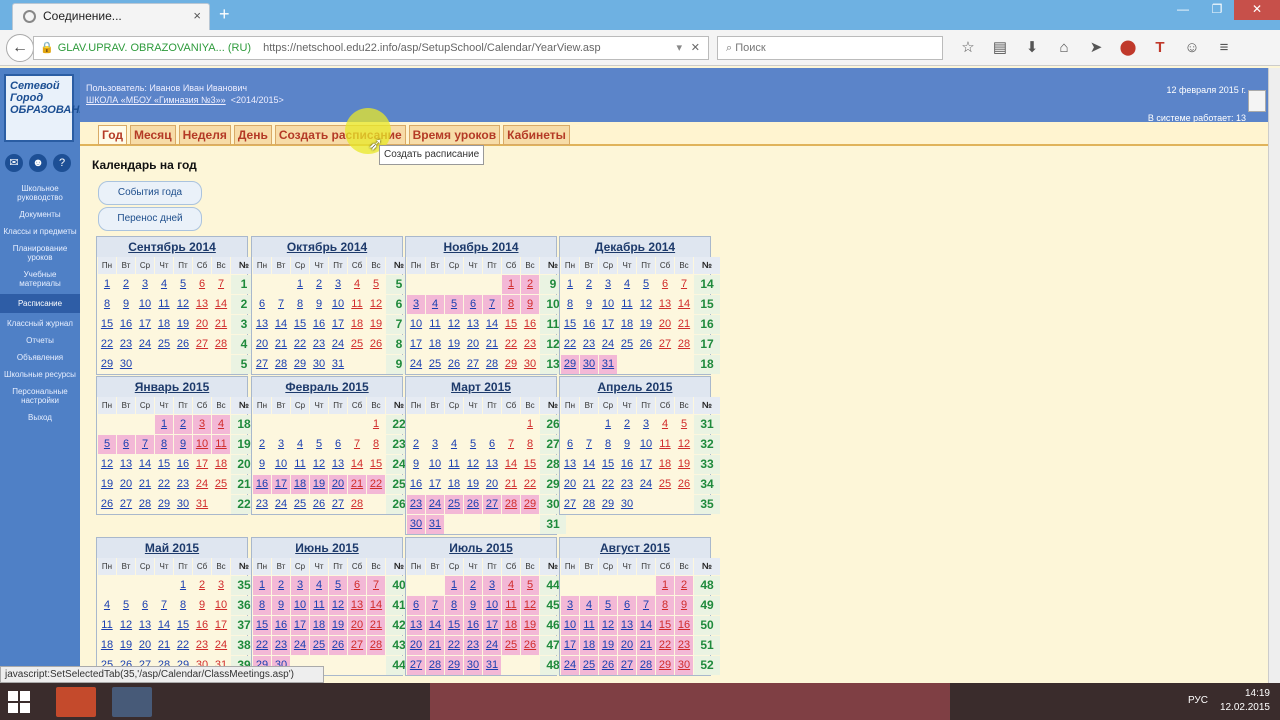 This screenshot has width=1280, height=720. Describe the element at coordinates (646, 324) in the screenshot. I see `day-cell: 19` at that location.